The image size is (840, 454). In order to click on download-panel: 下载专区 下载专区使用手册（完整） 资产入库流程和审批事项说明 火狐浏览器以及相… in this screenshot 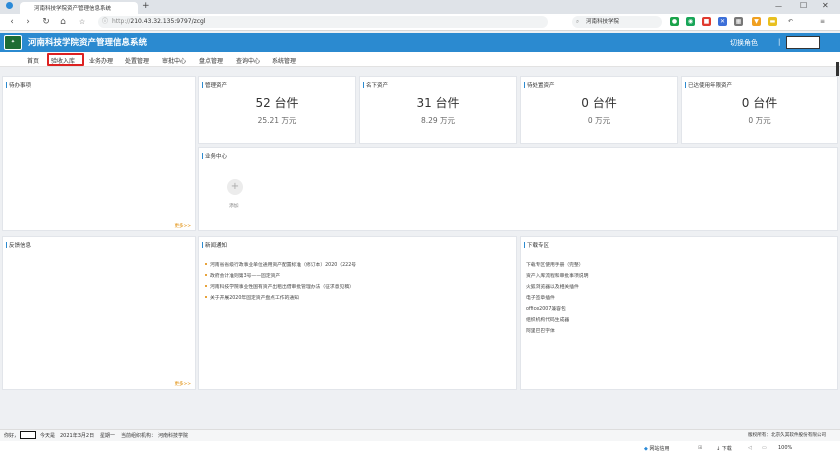, I will do `click(679, 313)`.